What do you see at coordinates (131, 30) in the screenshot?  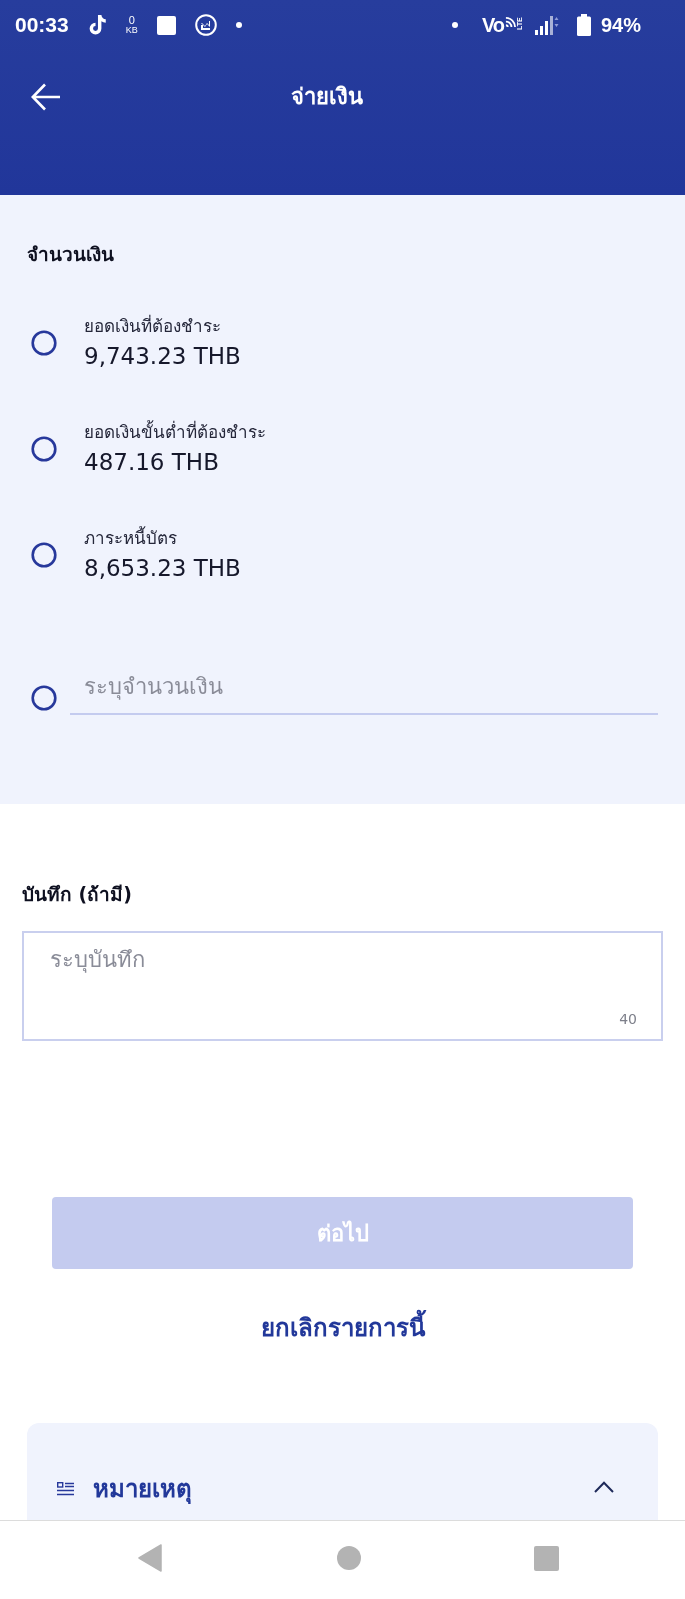 I see `data-speed-unit: KB` at bounding box center [131, 30].